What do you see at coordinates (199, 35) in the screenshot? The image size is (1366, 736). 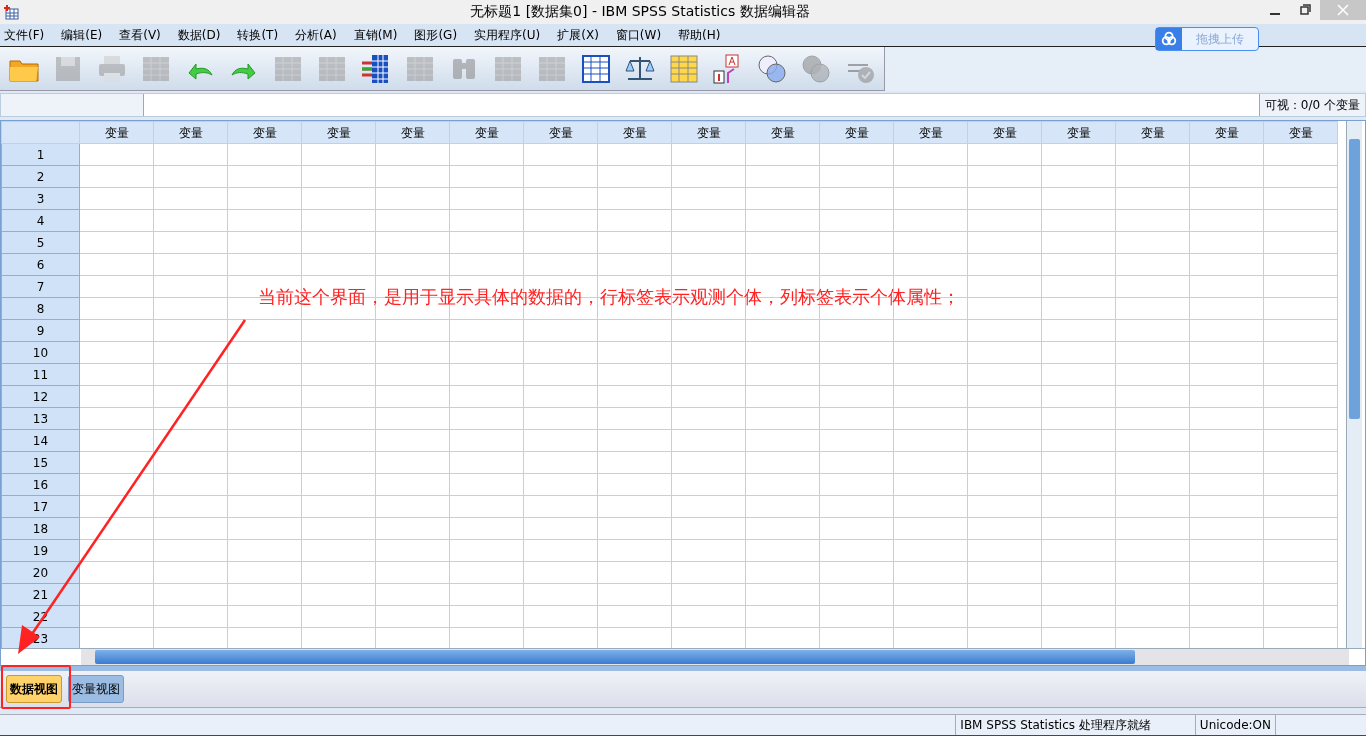 I see `menu-item: 数据(D)` at bounding box center [199, 35].